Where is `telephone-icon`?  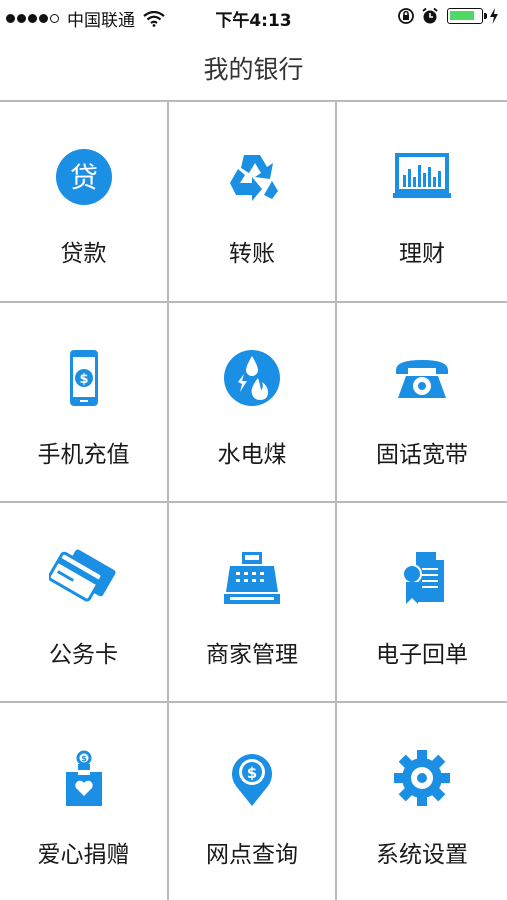
telephone-icon is located at coordinates (422, 378).